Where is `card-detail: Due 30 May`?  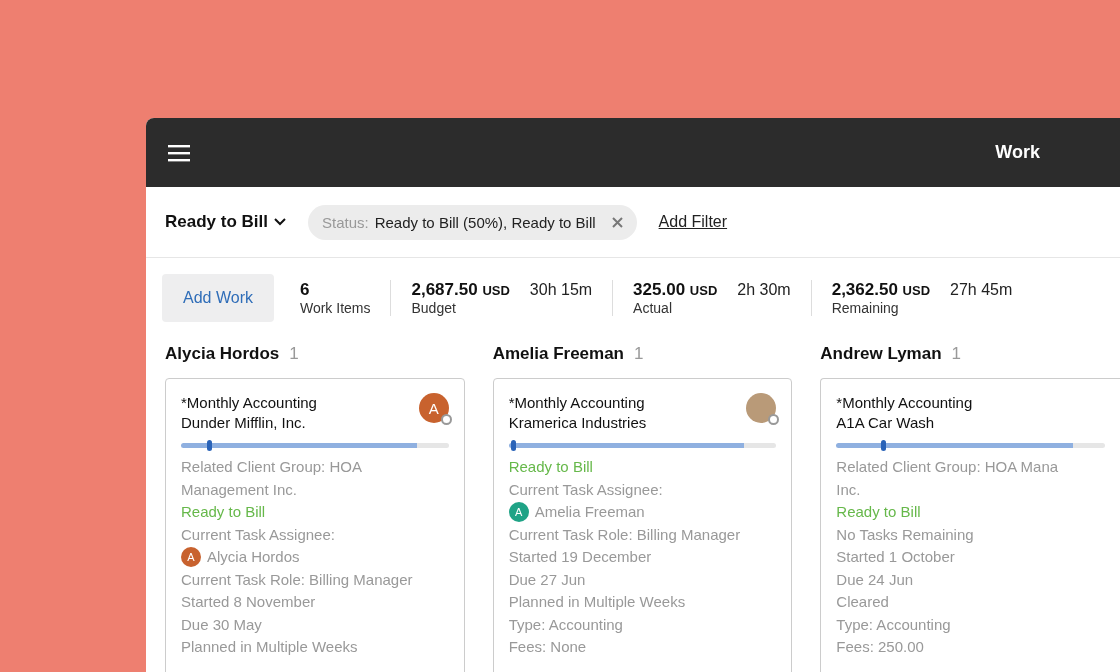 card-detail: Due 30 May is located at coordinates (222, 624).